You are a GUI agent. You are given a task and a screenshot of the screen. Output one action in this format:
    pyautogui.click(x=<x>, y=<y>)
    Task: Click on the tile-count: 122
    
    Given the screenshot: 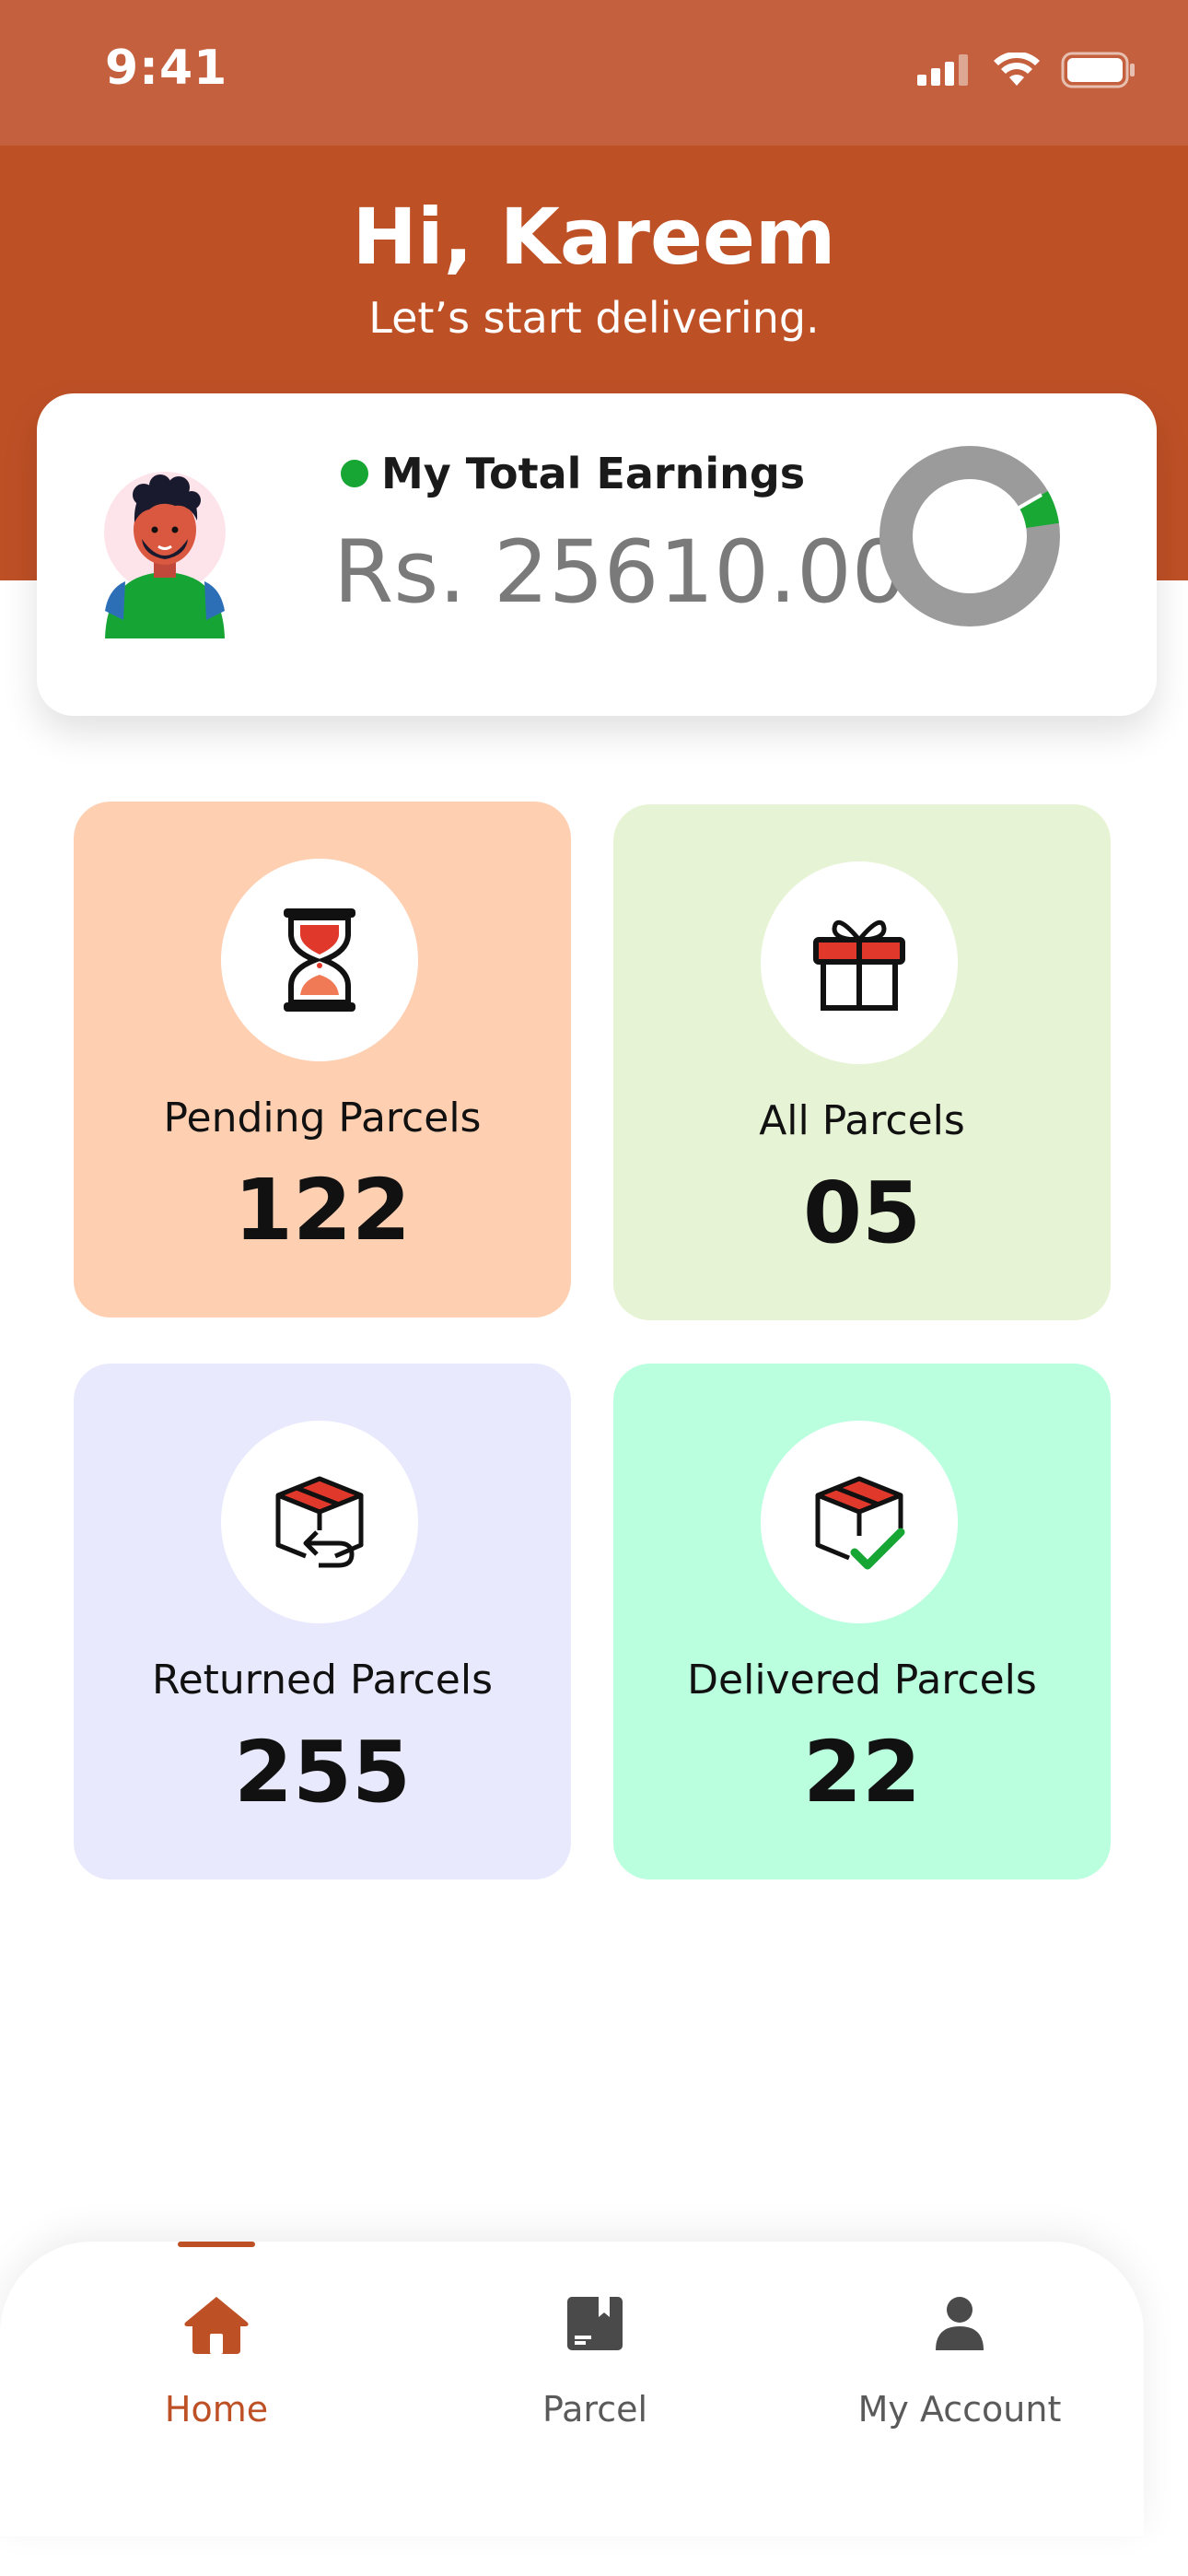 What is the action you would take?
    pyautogui.click(x=322, y=1210)
    